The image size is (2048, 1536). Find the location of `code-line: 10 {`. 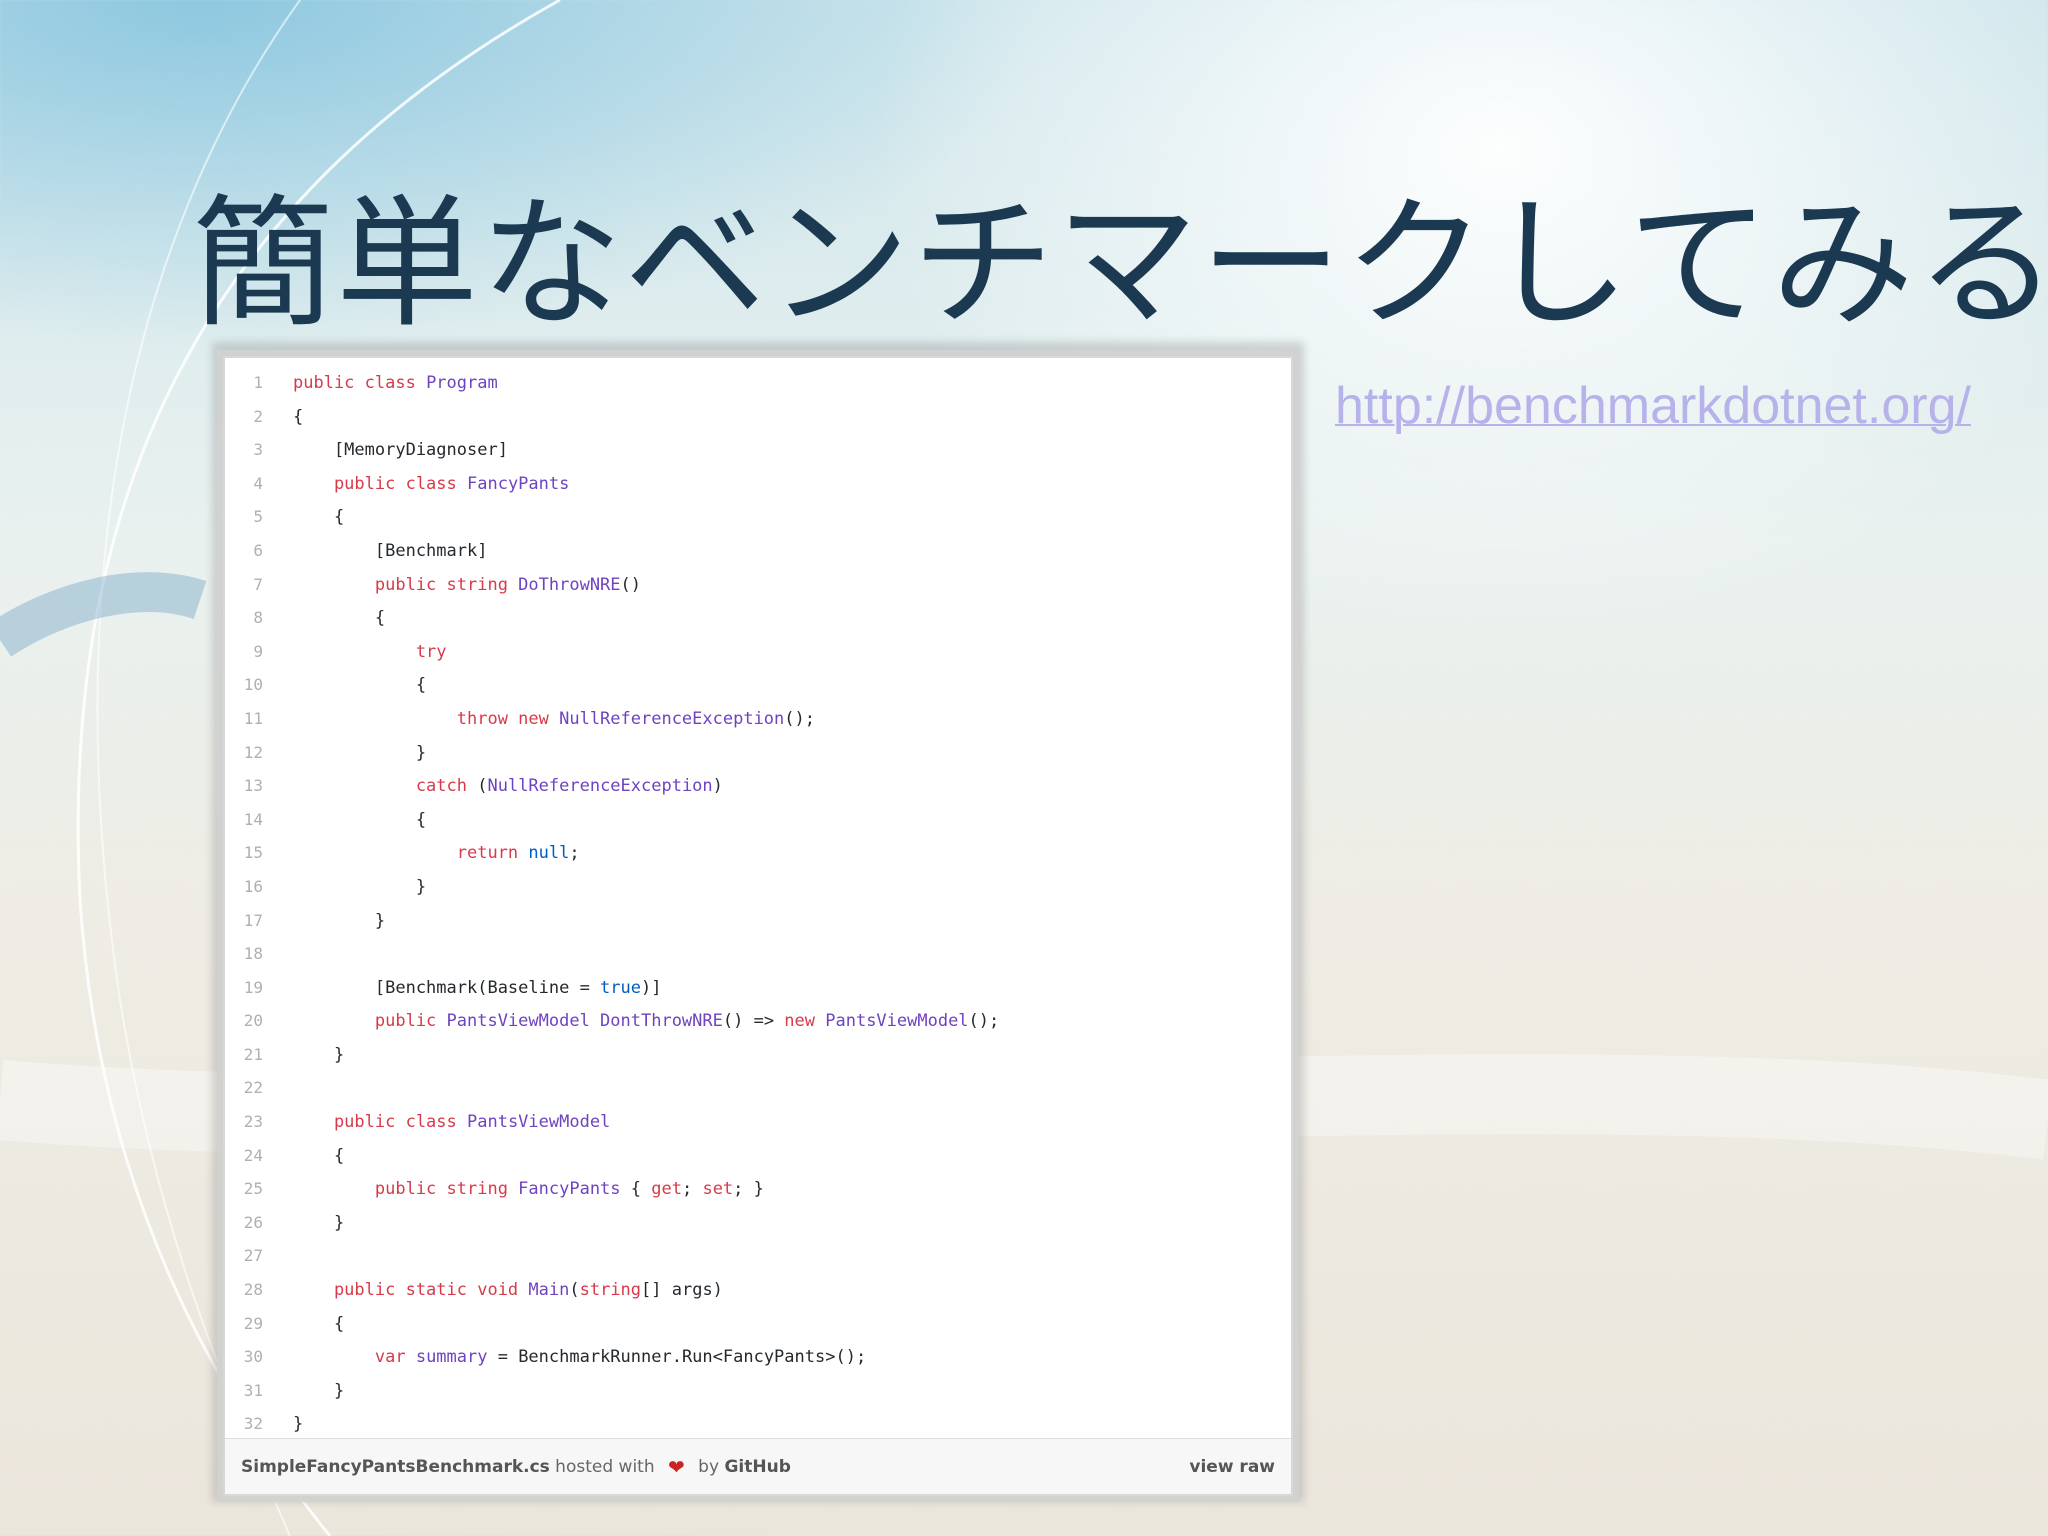

code-line: 10 { is located at coordinates (758, 685).